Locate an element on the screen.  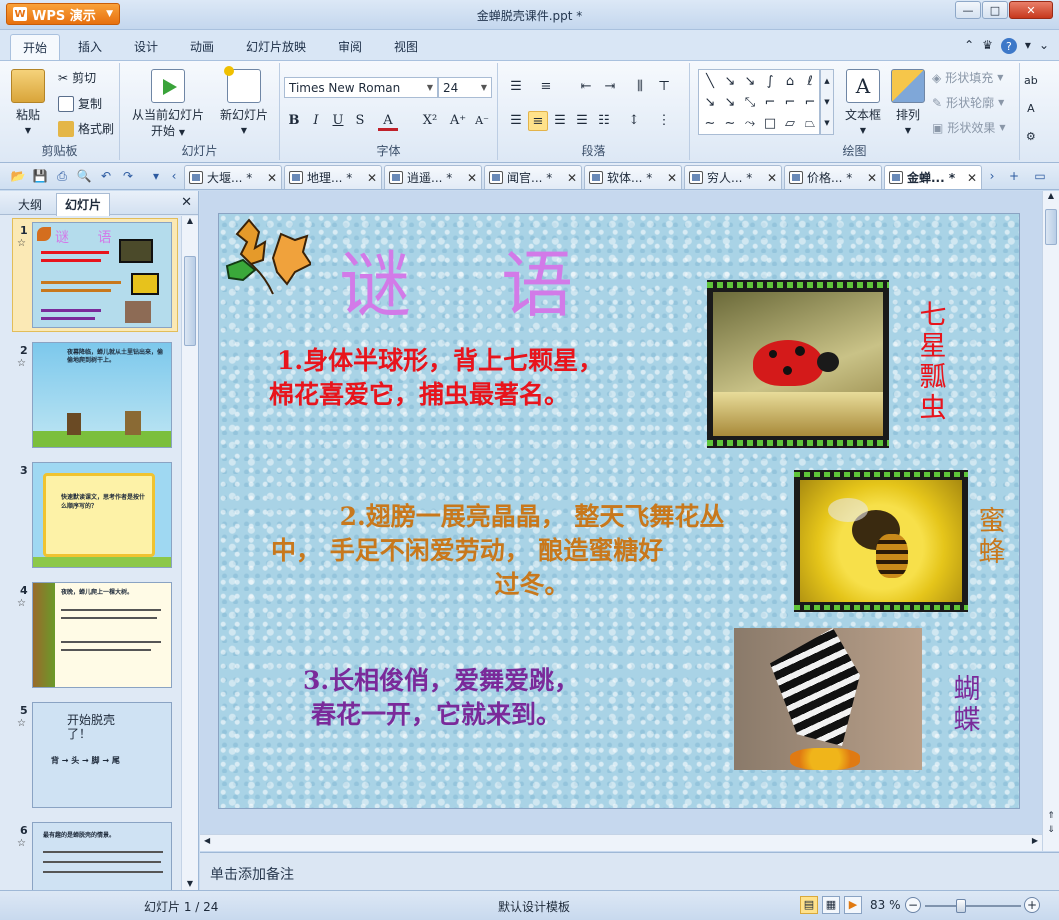
increase-indent-button: ⇥ is located at coordinates (610, 87).